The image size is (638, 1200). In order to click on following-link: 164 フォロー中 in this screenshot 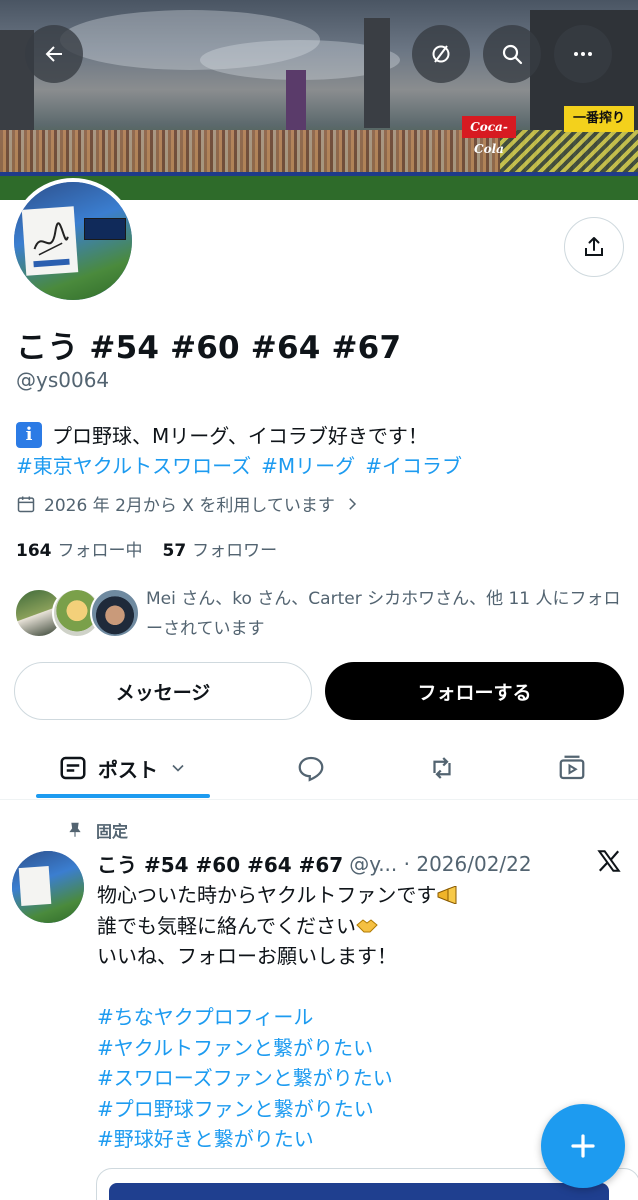, I will do `click(79, 548)`.